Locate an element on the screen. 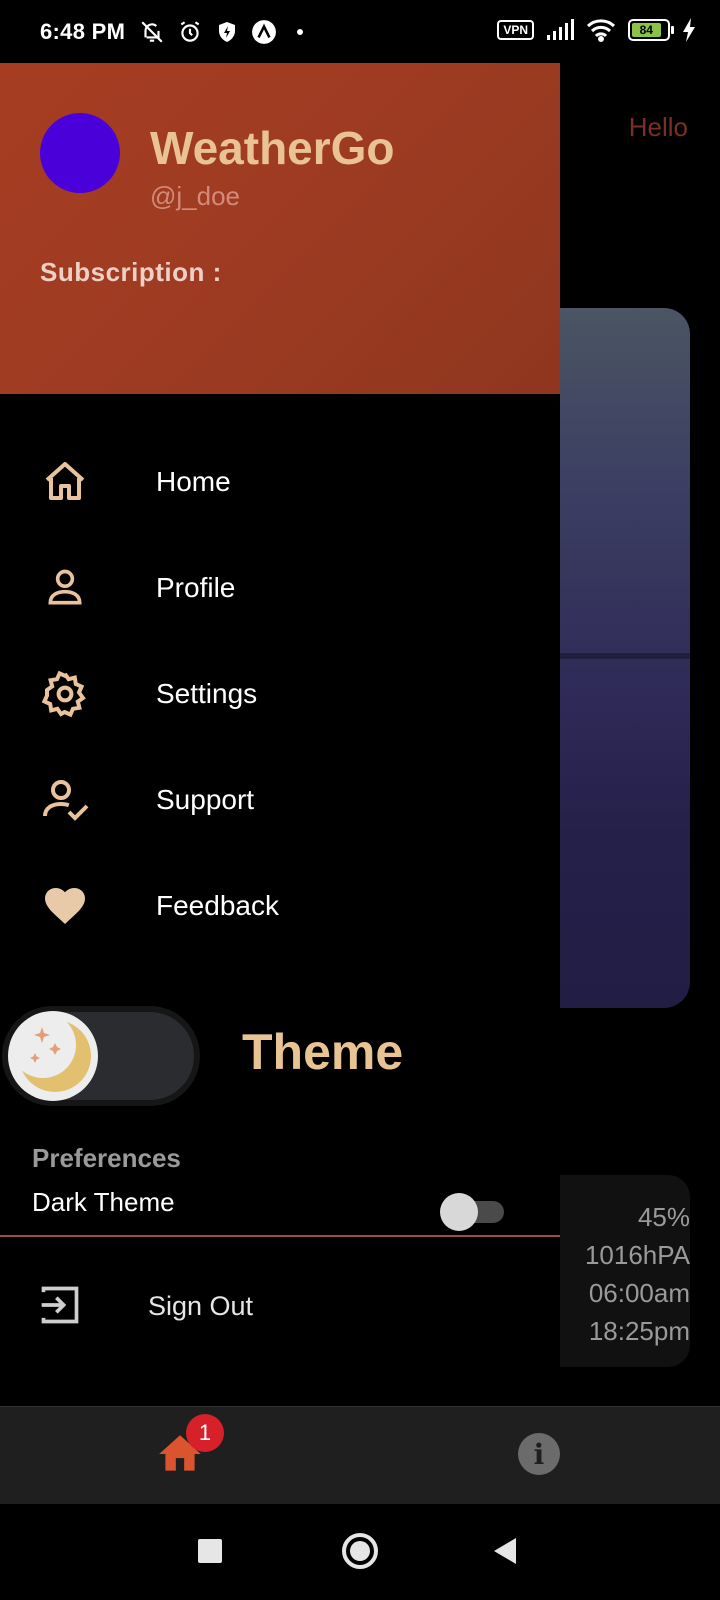 This screenshot has height=1600, width=720. heart-icon is located at coordinates (65, 906).